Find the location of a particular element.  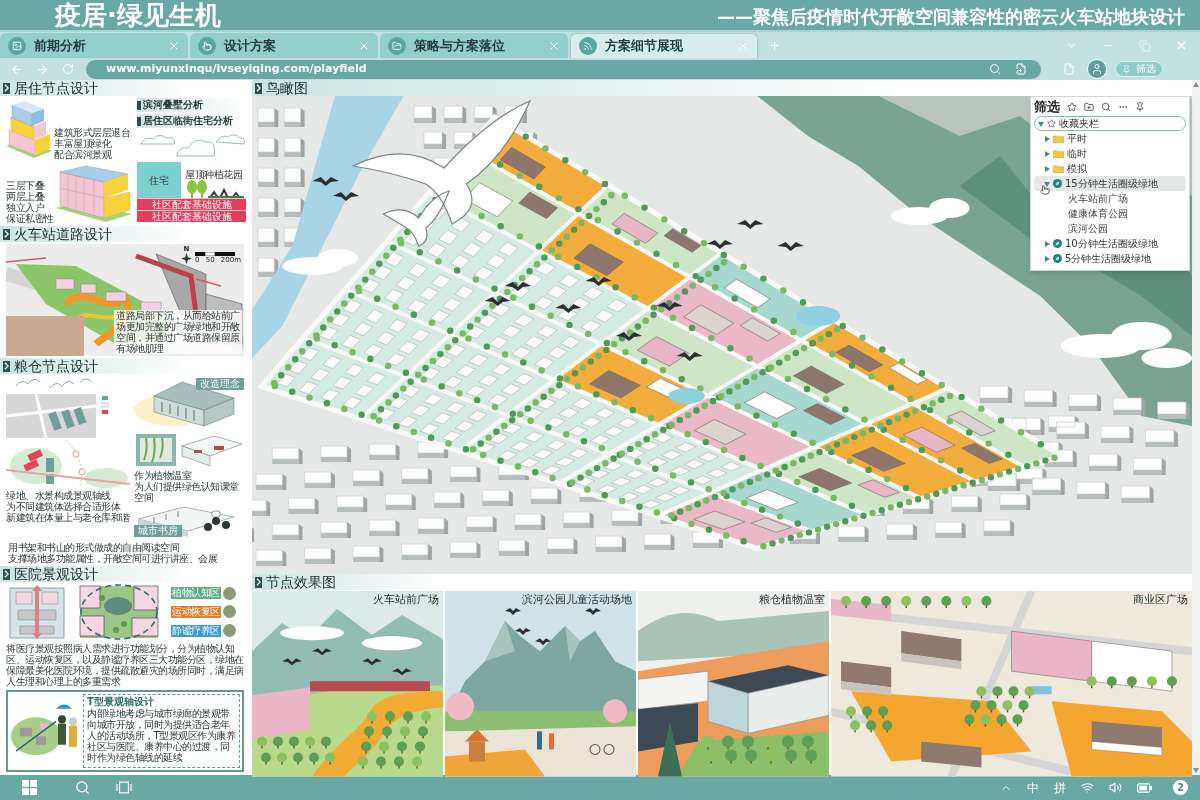

hand-cursor-icon is located at coordinates (1045, 190).